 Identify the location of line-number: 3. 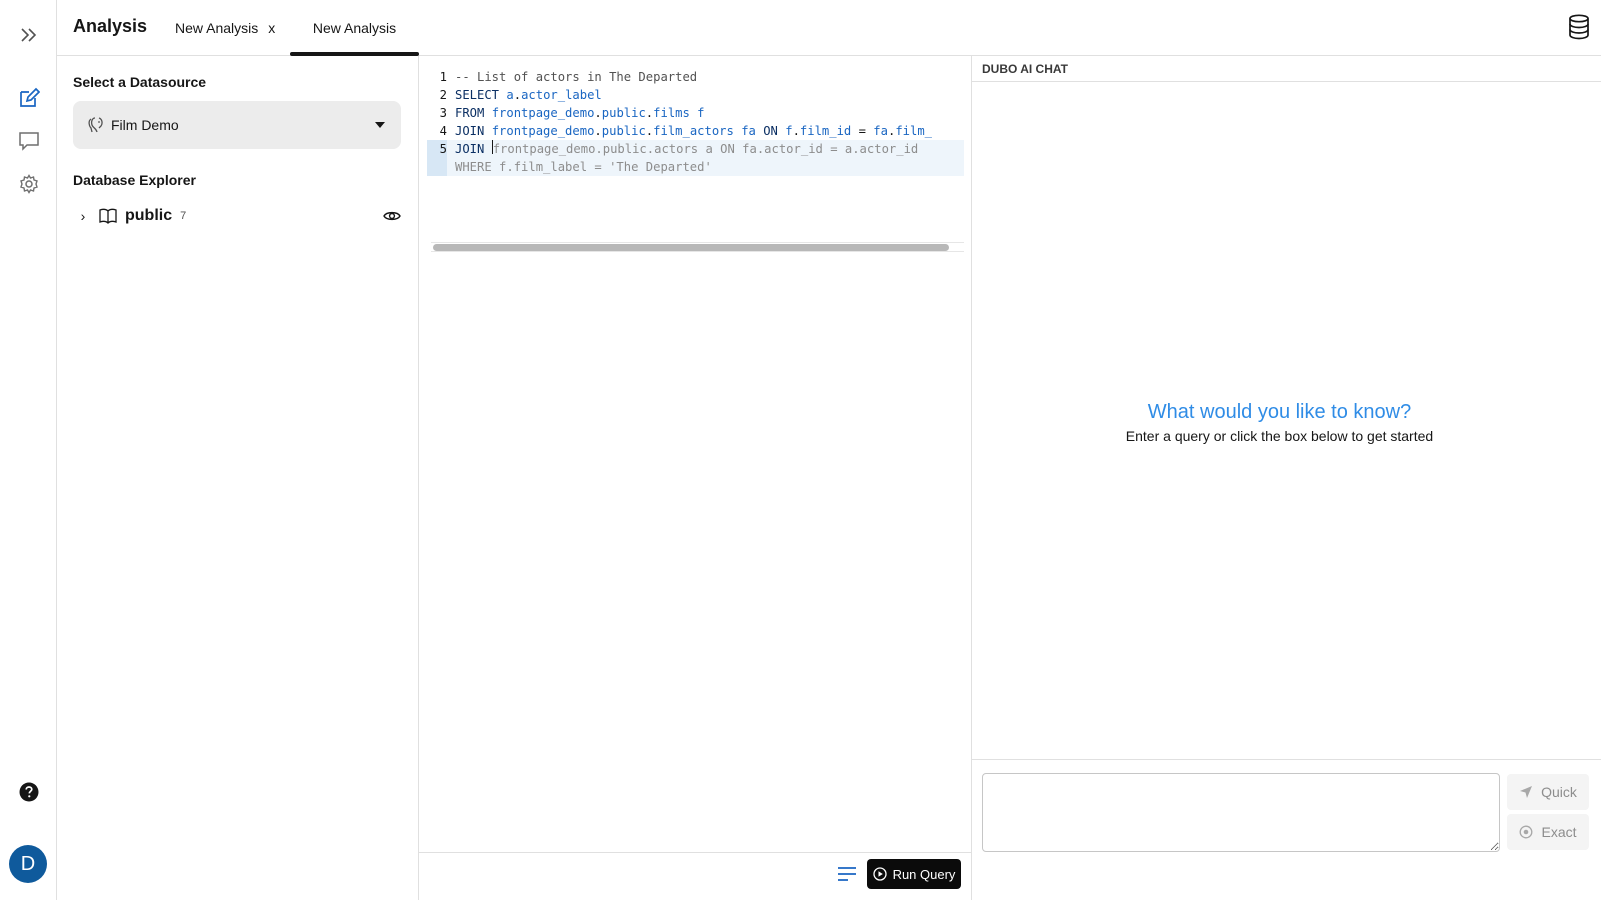
(443, 113).